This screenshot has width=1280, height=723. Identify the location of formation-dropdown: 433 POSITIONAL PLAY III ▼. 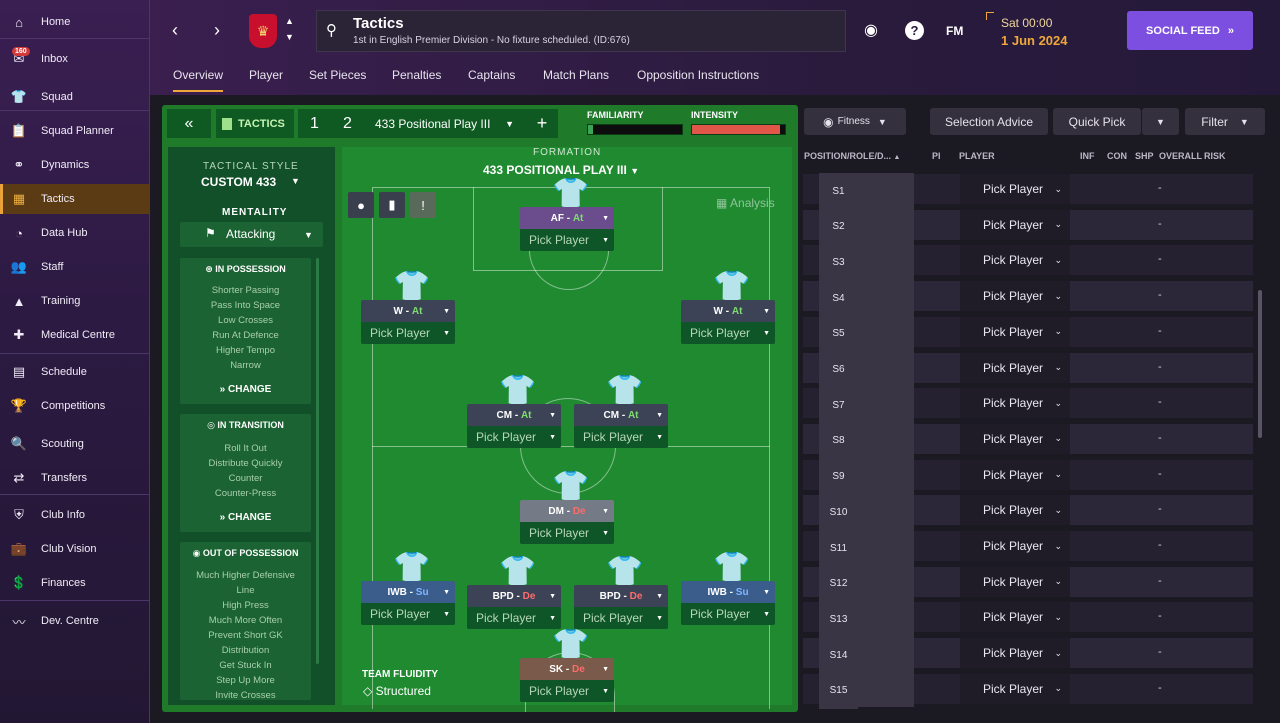
(561, 170).